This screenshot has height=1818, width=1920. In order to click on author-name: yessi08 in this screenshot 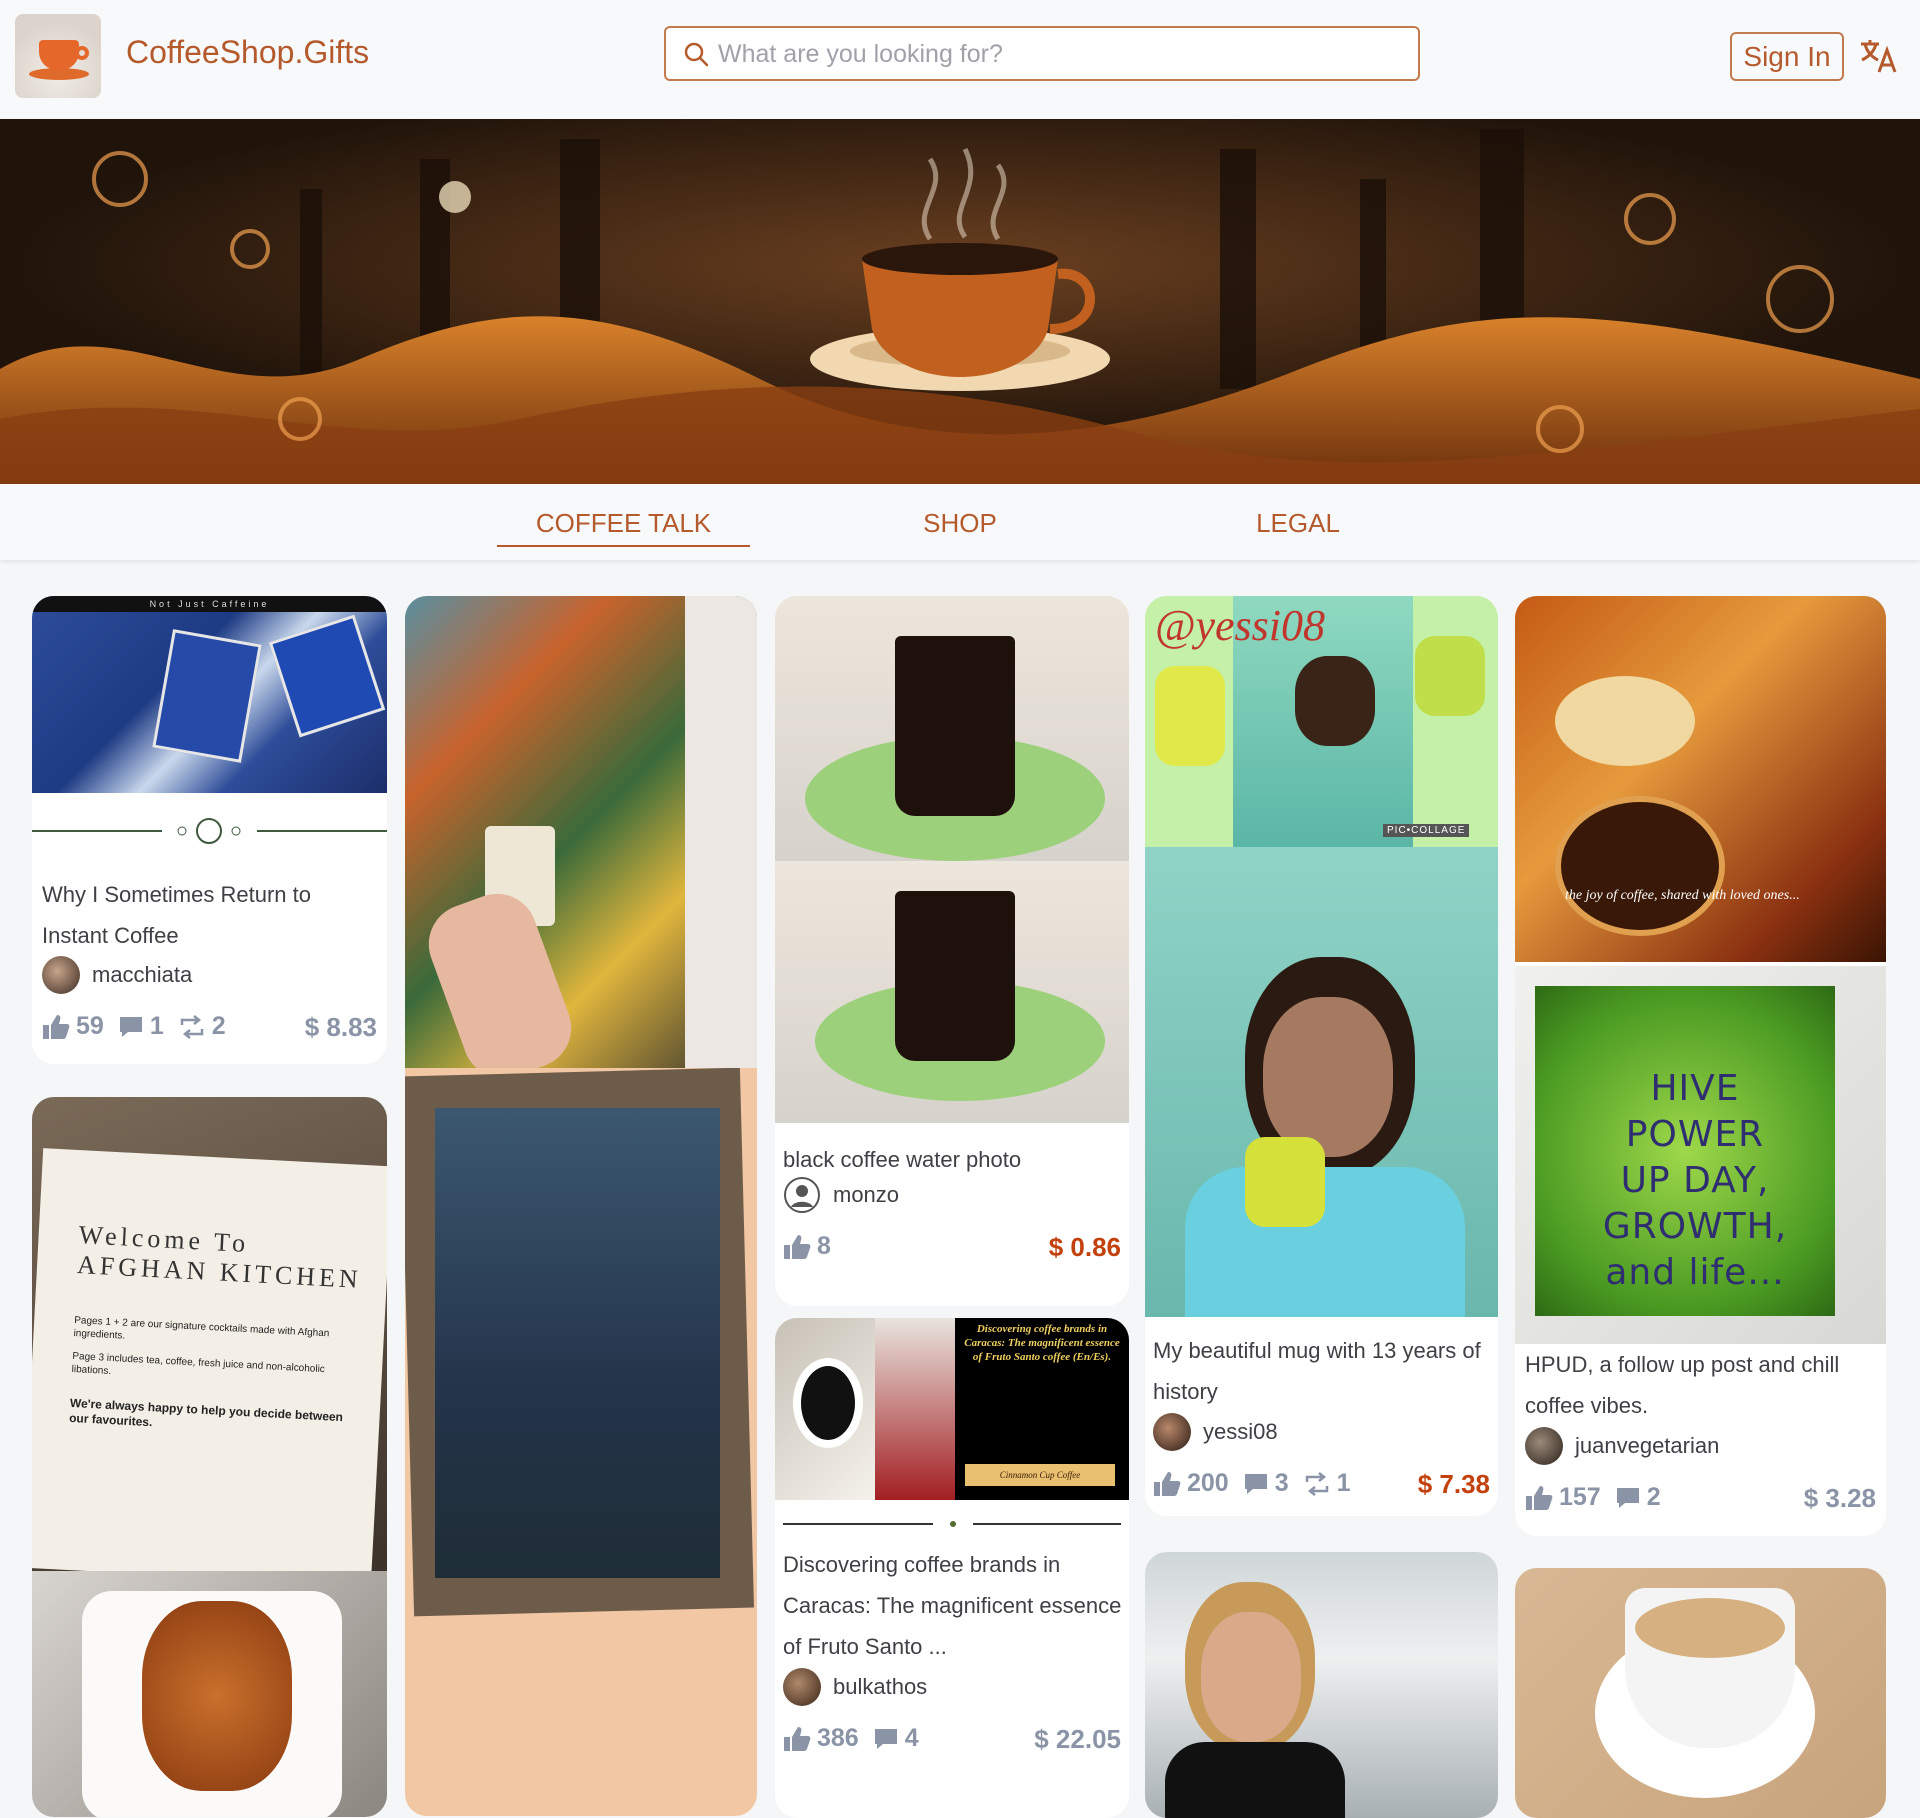, I will do `click(1240, 1432)`.